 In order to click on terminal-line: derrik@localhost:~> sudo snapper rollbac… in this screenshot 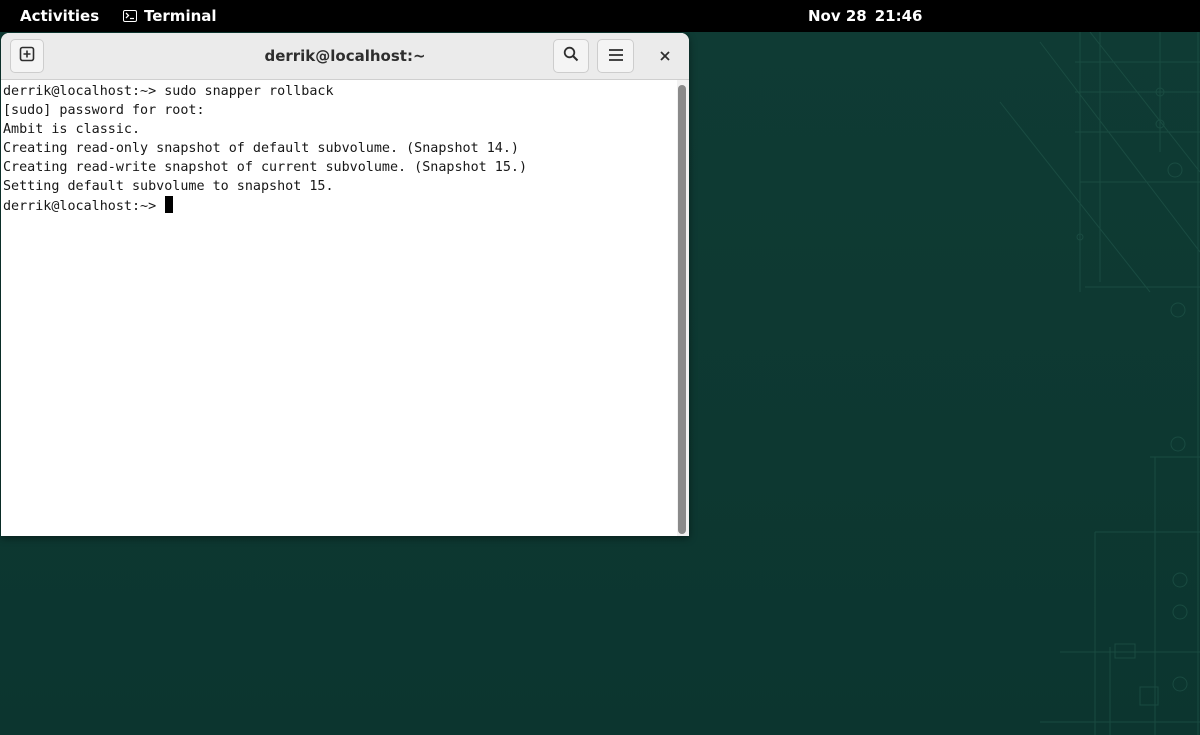, I will do `click(168, 91)`.